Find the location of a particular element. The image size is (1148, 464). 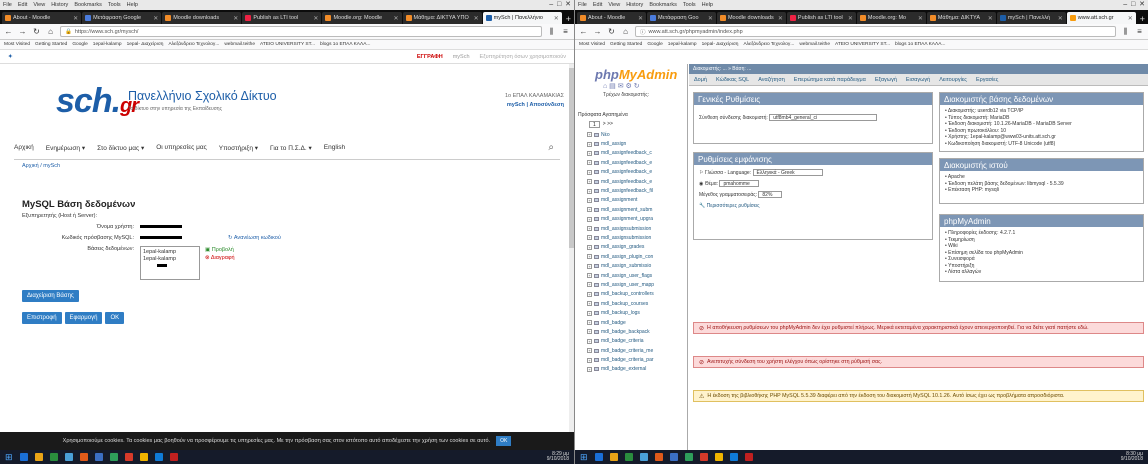

back-arrow-icon: ← is located at coordinates (583, 31).